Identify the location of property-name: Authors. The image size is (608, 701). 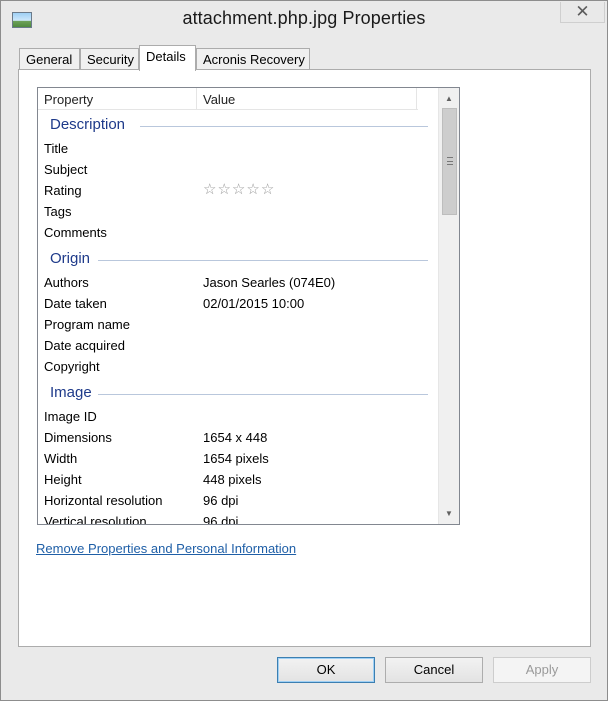
(66, 282).